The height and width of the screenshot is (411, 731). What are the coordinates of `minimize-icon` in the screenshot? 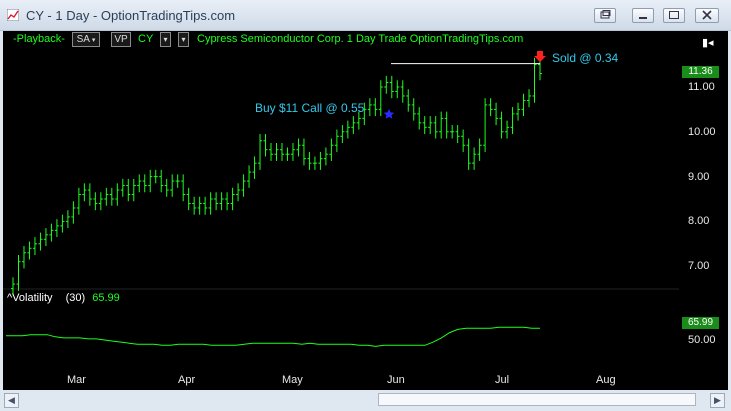 It's located at (643, 18).